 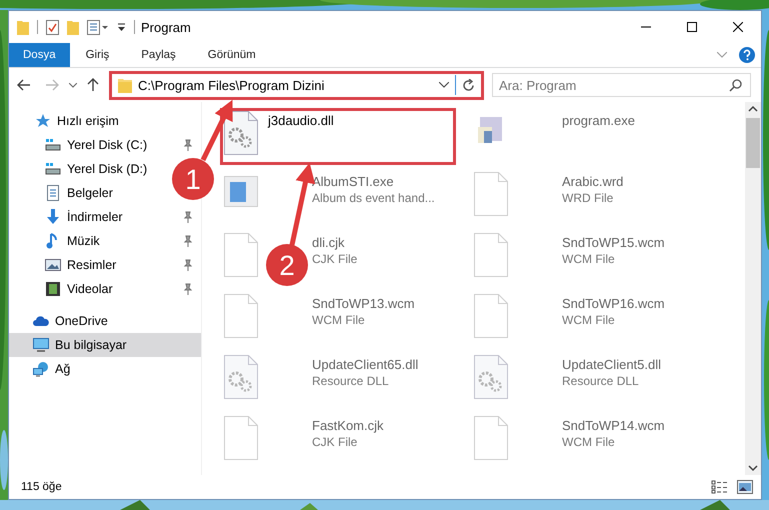 What do you see at coordinates (80, 265) in the screenshot?
I see `sidebar-item: Resimler` at bounding box center [80, 265].